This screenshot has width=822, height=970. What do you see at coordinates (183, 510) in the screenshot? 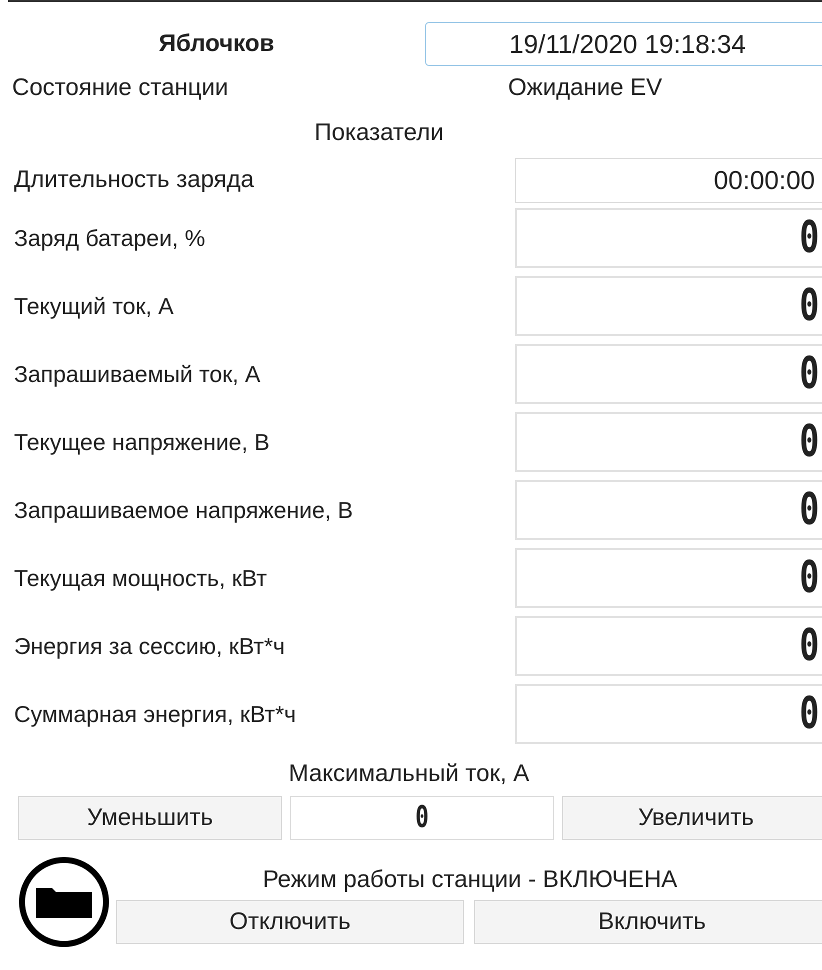
I see `metric-label: Запрашиваемое напряжение, В` at bounding box center [183, 510].